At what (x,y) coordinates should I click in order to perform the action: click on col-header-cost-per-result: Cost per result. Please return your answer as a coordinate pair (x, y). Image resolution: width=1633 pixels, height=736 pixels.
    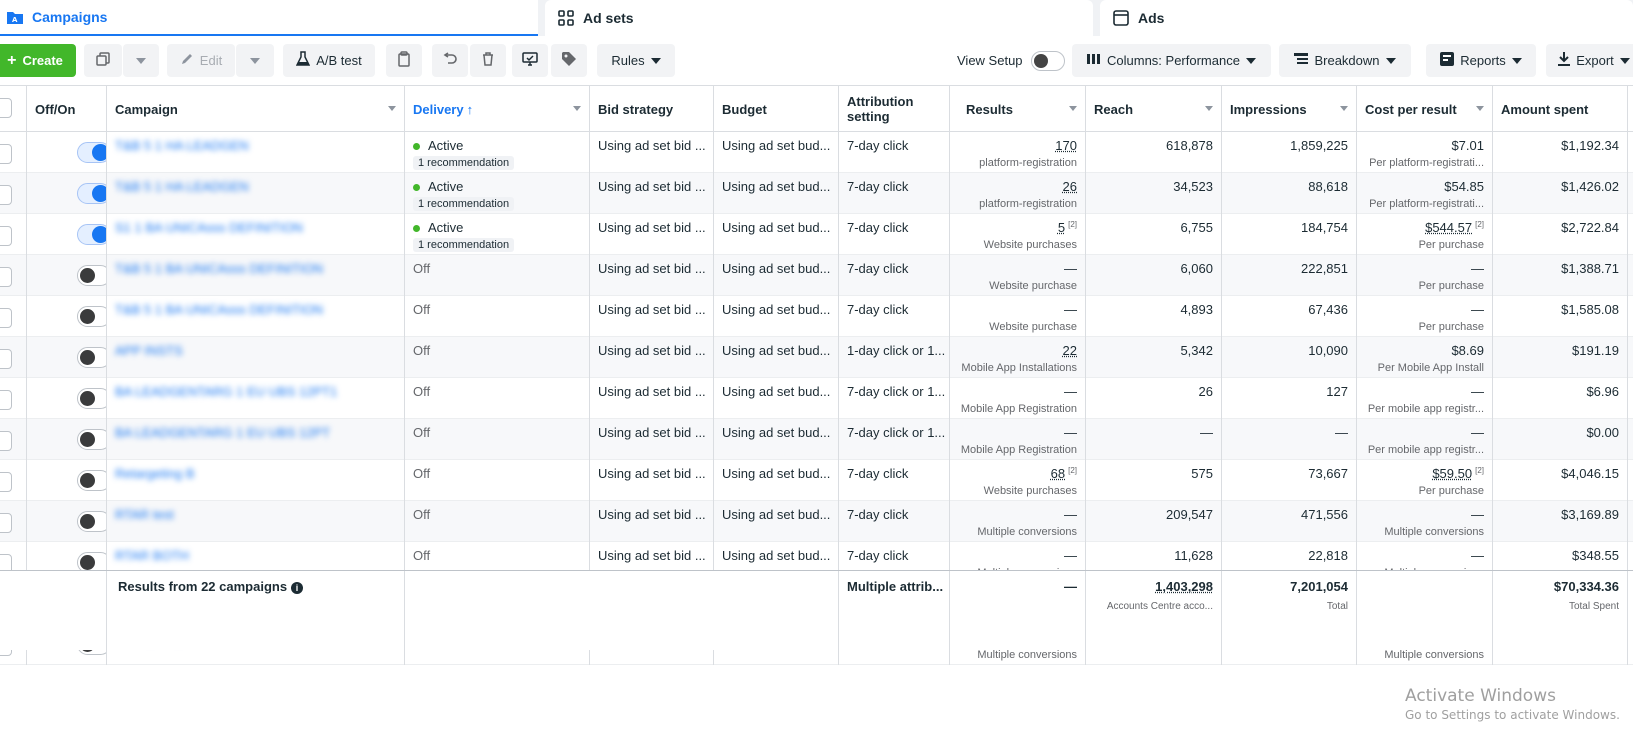
    Looking at the image, I should click on (1425, 109).